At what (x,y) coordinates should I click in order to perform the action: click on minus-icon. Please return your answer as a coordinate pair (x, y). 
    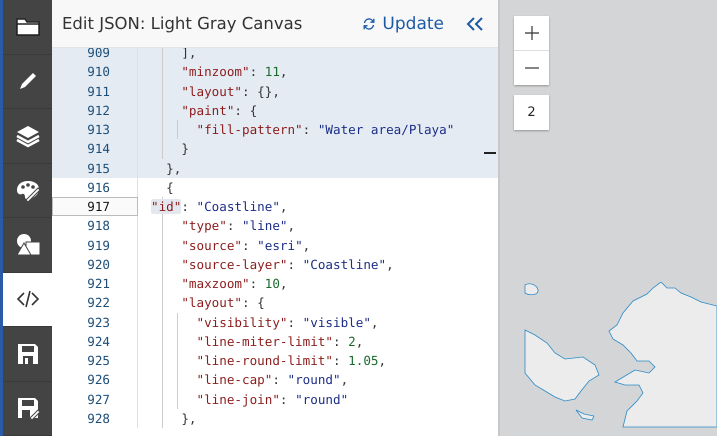
    Looking at the image, I should click on (532, 68).